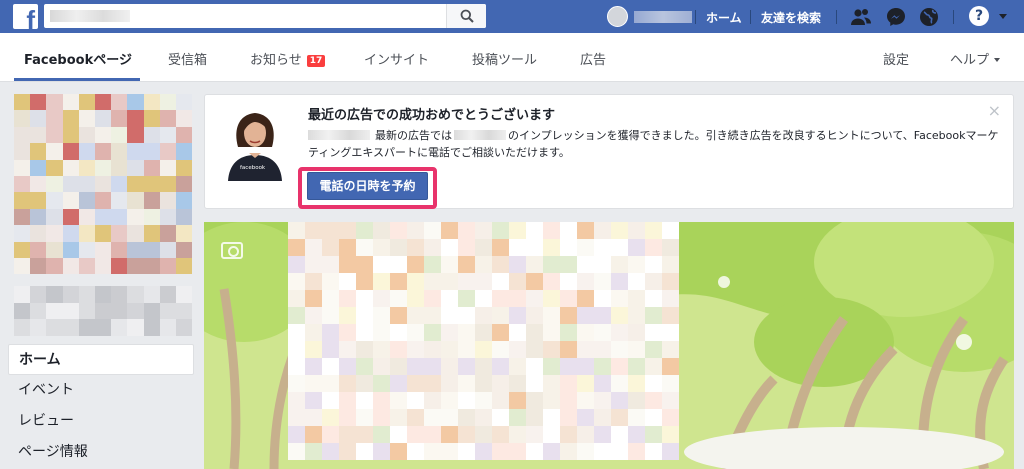 The width and height of the screenshot is (1024, 469). I want to click on home-link: ホーム, so click(724, 17).